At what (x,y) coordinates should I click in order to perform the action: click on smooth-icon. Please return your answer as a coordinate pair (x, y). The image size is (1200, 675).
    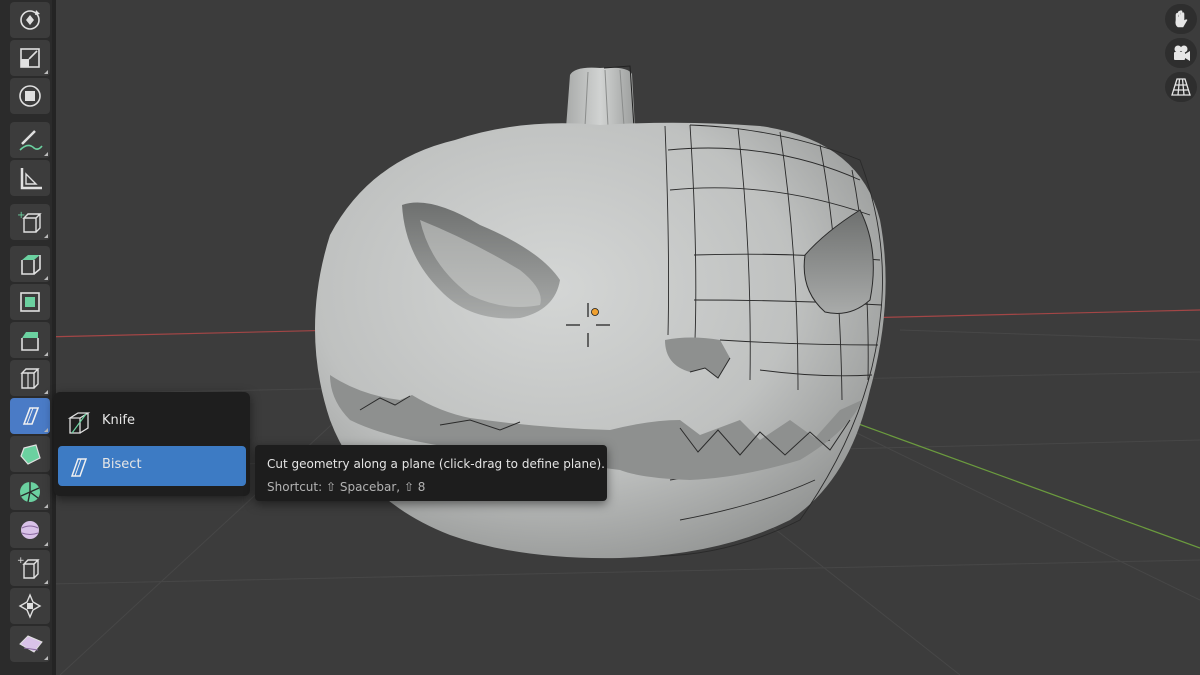
    Looking at the image, I should click on (30, 530).